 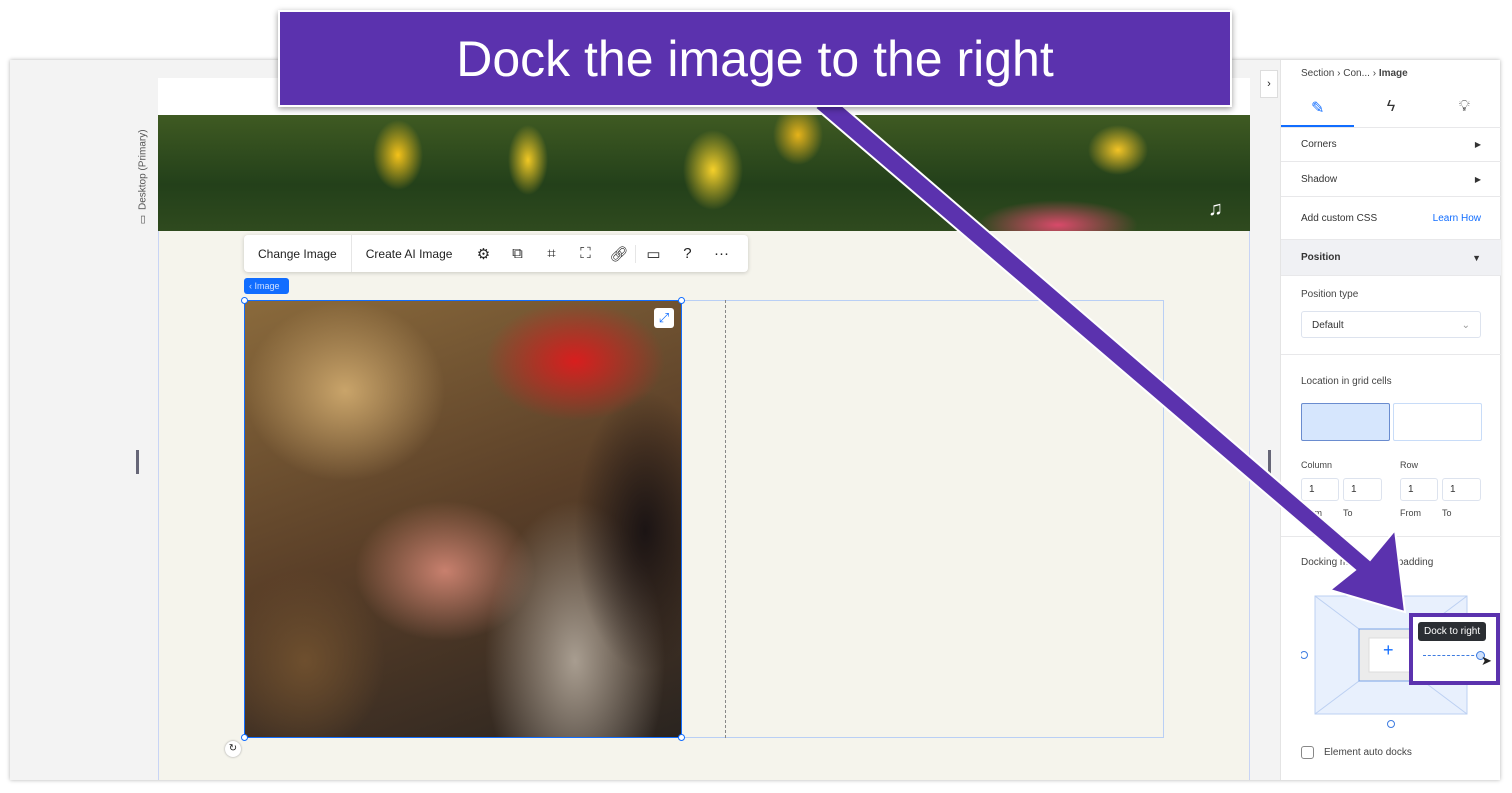 What do you see at coordinates (755, 58) in the screenshot?
I see `instruction-banner: Dock the image to the right` at bounding box center [755, 58].